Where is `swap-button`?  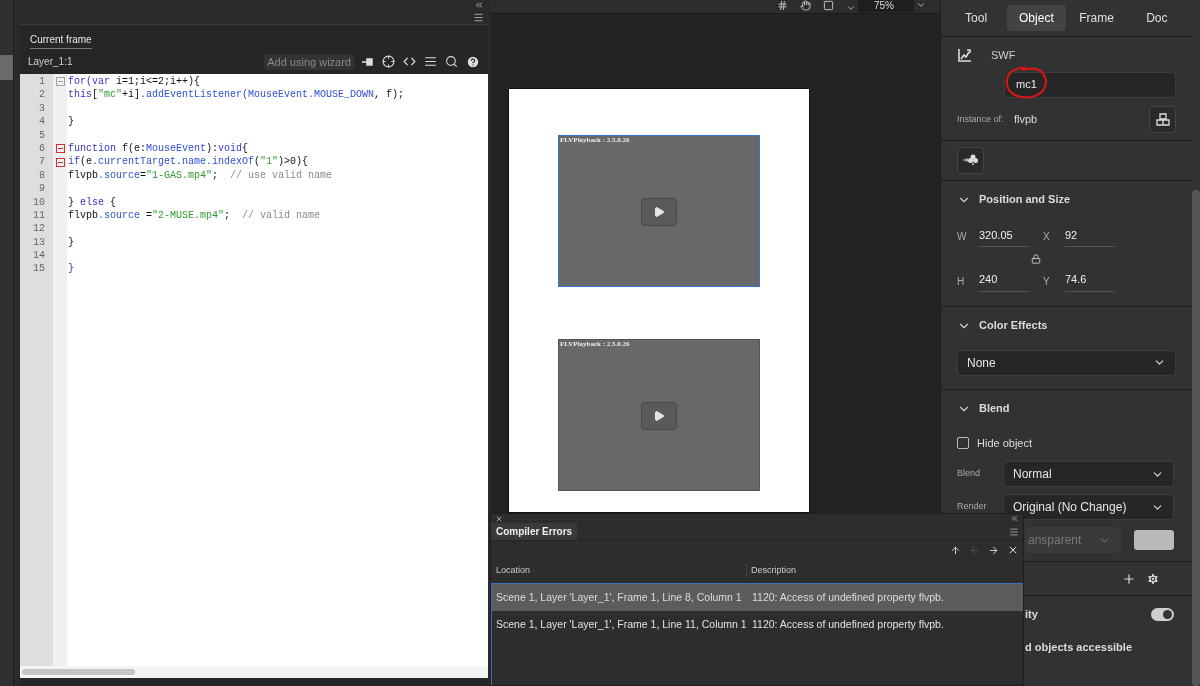
swap-button is located at coordinates (1162, 119).